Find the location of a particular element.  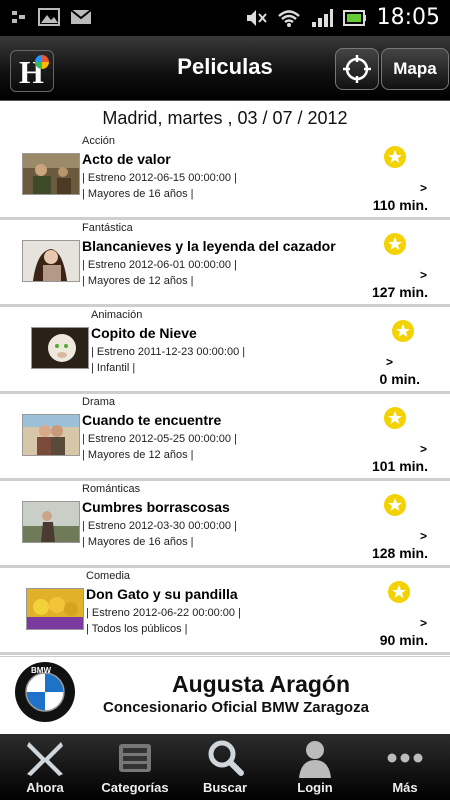

movie-genre: Comedia is located at coordinates (108, 576).